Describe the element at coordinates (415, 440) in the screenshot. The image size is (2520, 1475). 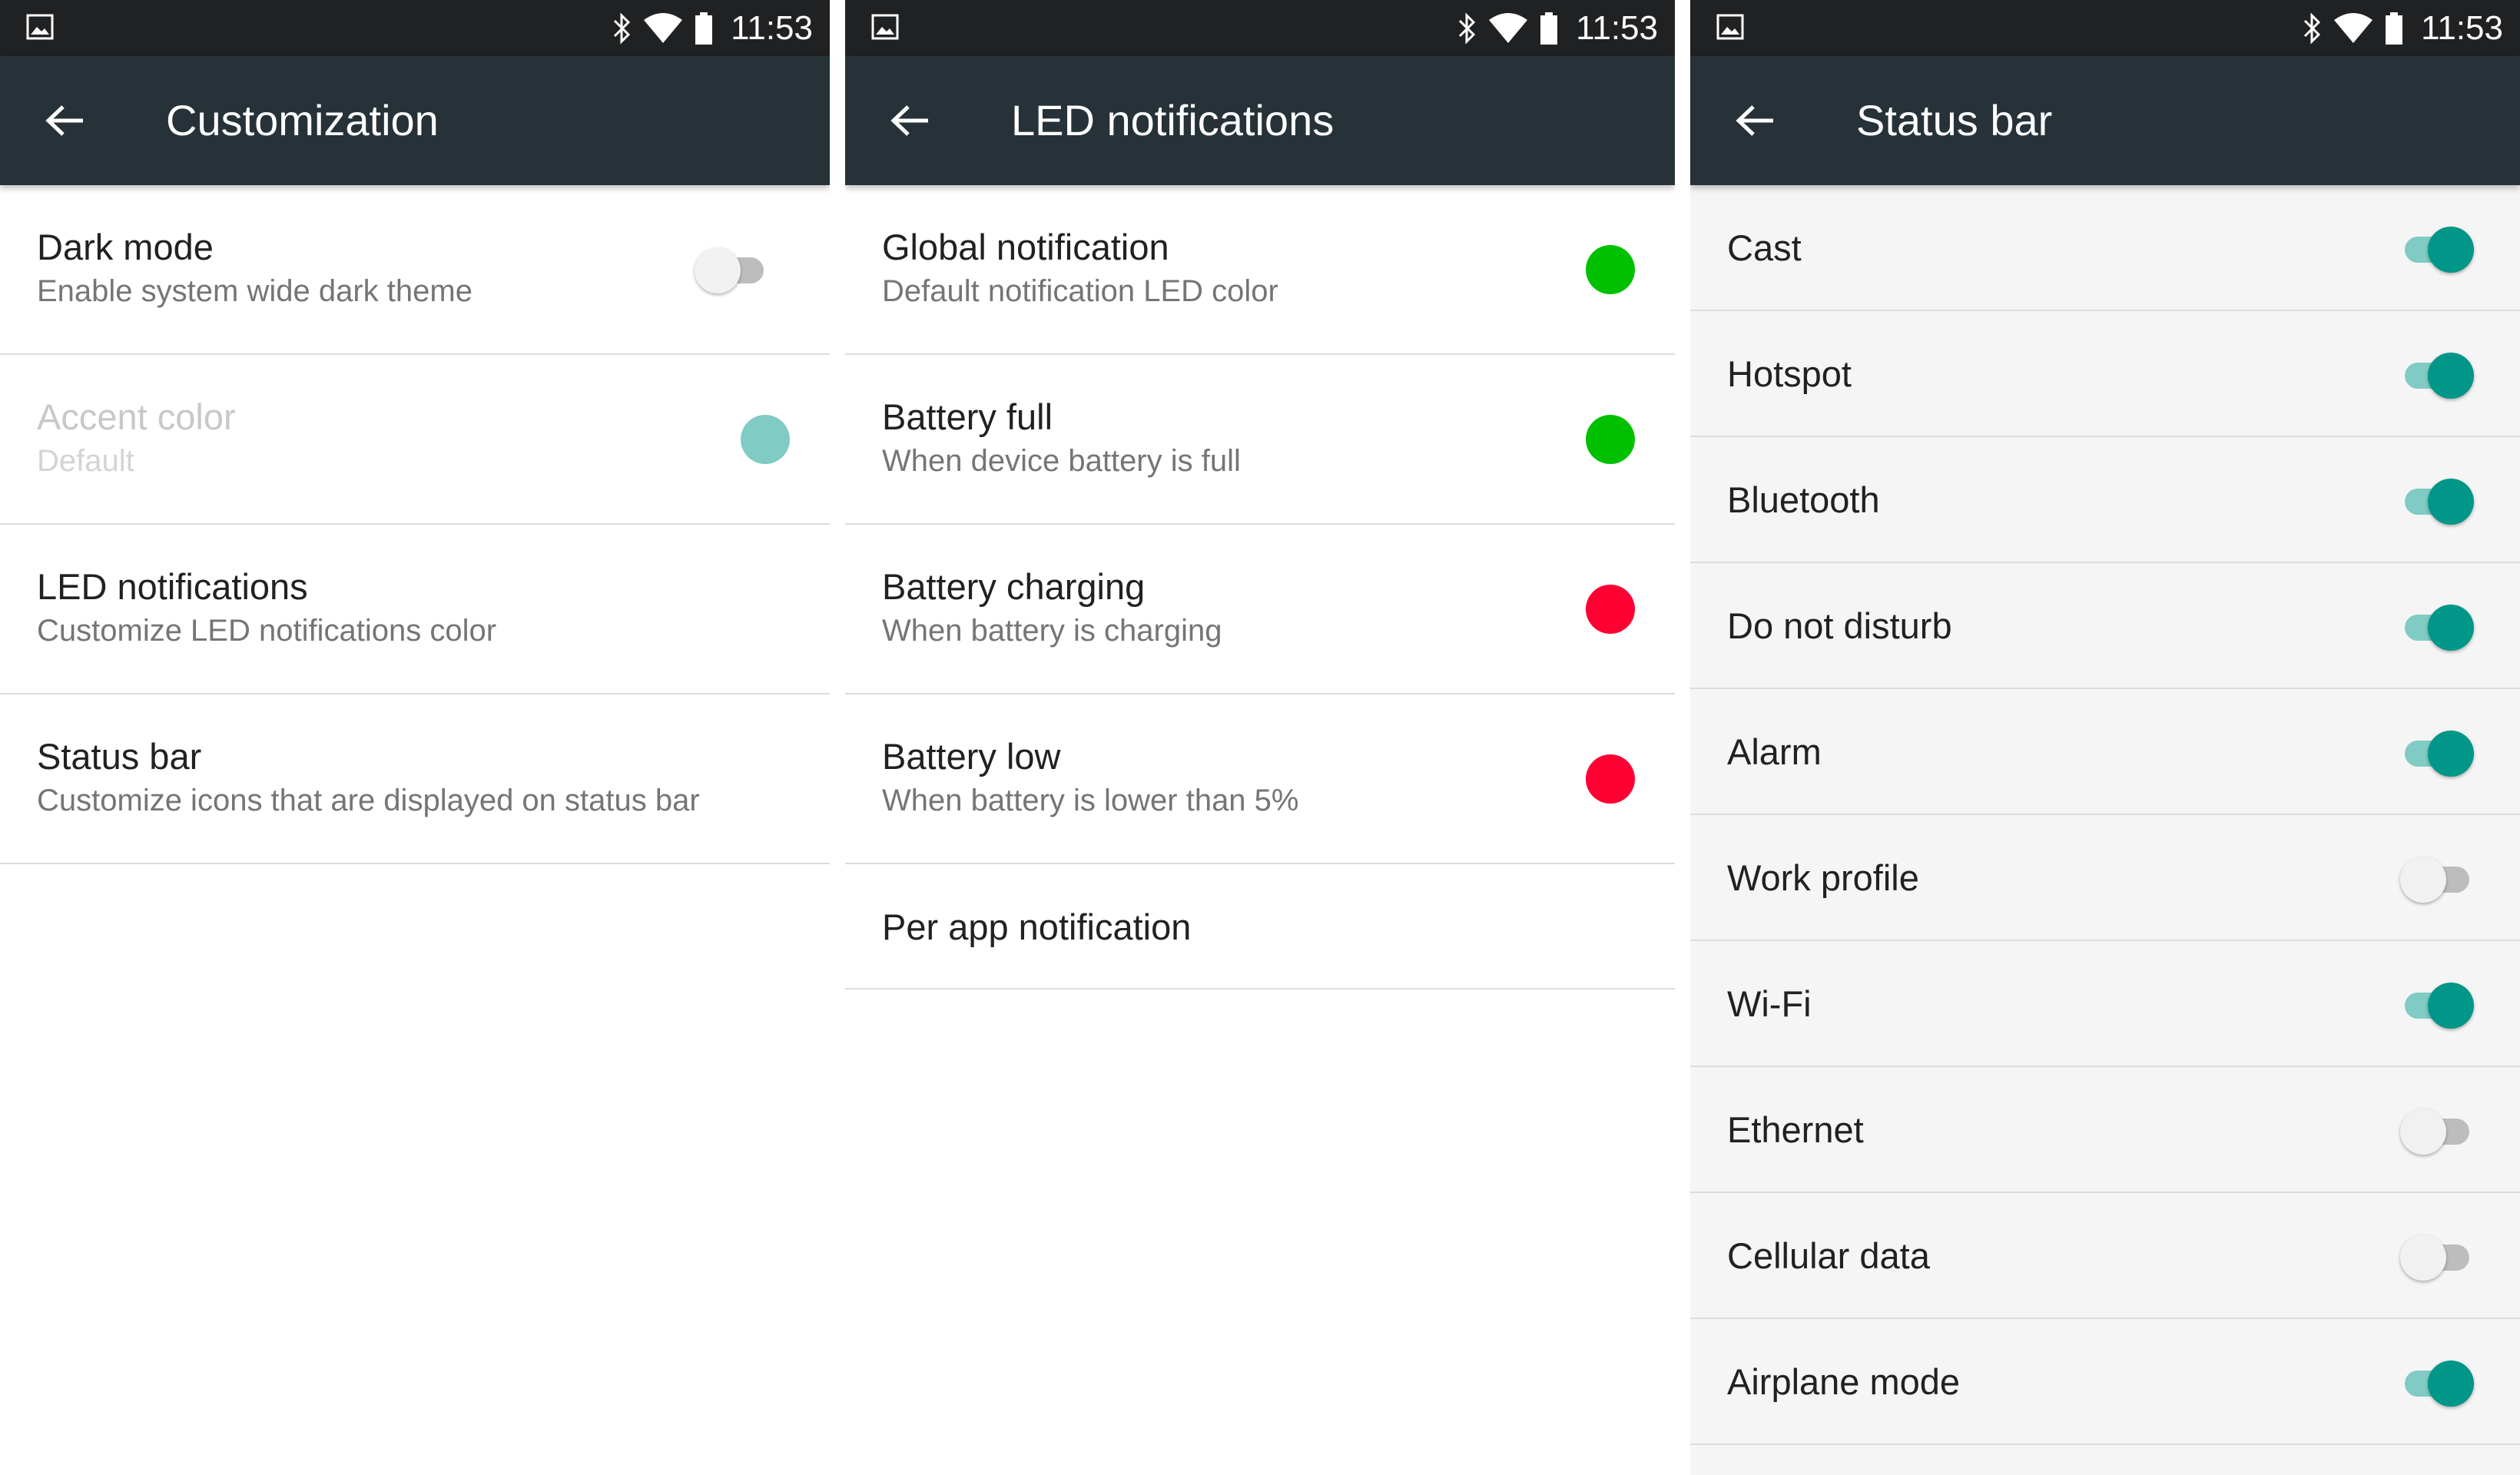
I see `setting-accent-color: Accent color Default` at that location.